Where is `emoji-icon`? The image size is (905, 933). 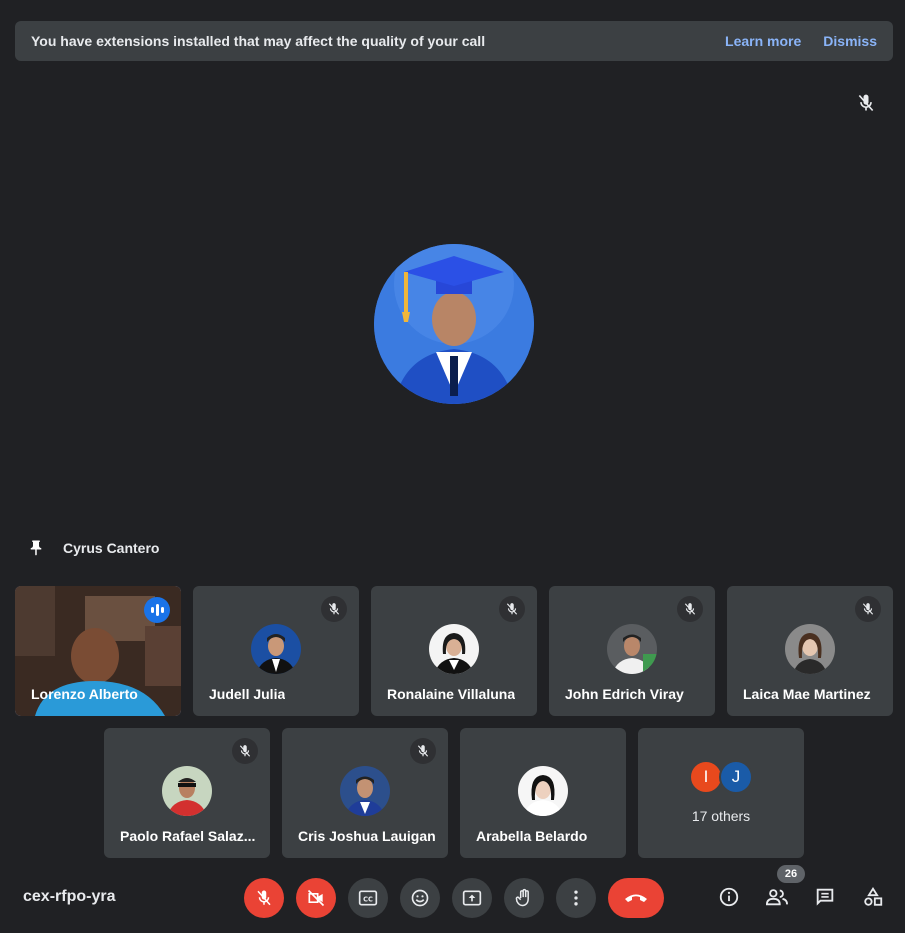 emoji-icon is located at coordinates (420, 898).